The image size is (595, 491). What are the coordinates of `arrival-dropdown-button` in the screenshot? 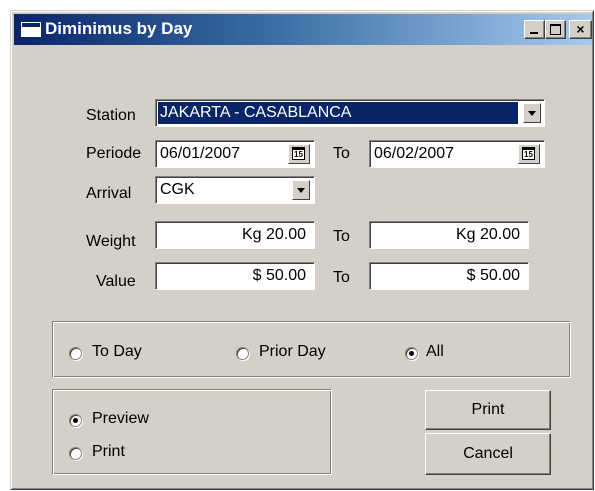 It's located at (301, 190).